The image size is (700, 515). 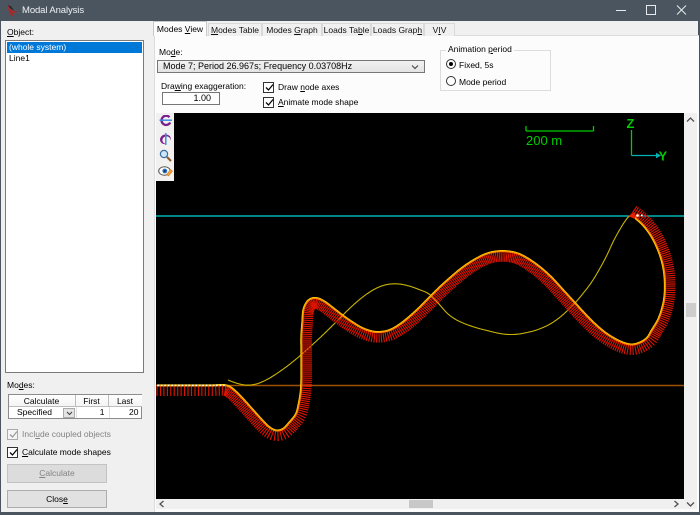 What do you see at coordinates (544, 140) in the screenshot?
I see `svg-text: 200 m` at bounding box center [544, 140].